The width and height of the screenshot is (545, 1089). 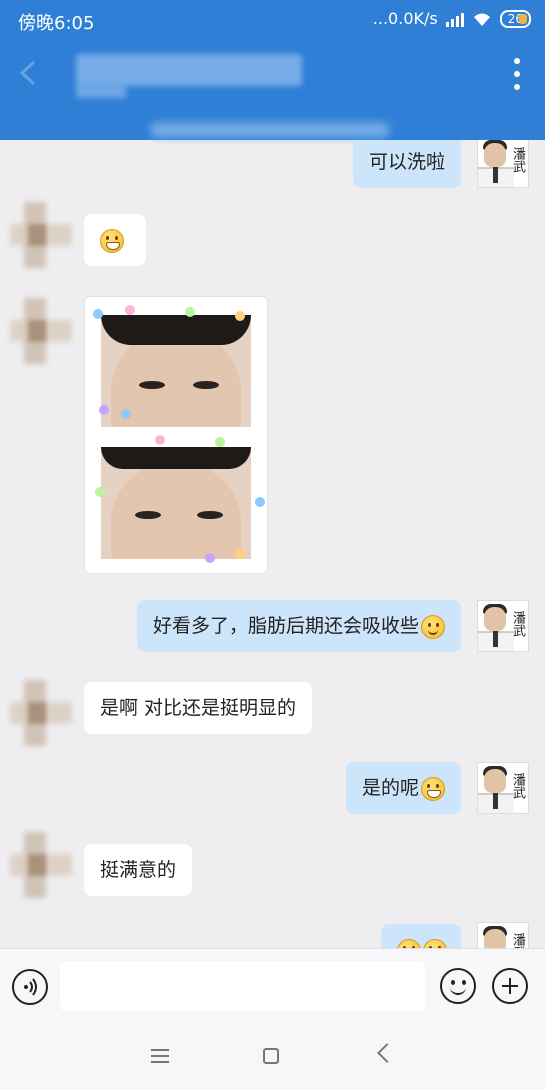 I want to click on message-text: 好看多了，脂肪后期还会吸收些, so click(x=285, y=626).